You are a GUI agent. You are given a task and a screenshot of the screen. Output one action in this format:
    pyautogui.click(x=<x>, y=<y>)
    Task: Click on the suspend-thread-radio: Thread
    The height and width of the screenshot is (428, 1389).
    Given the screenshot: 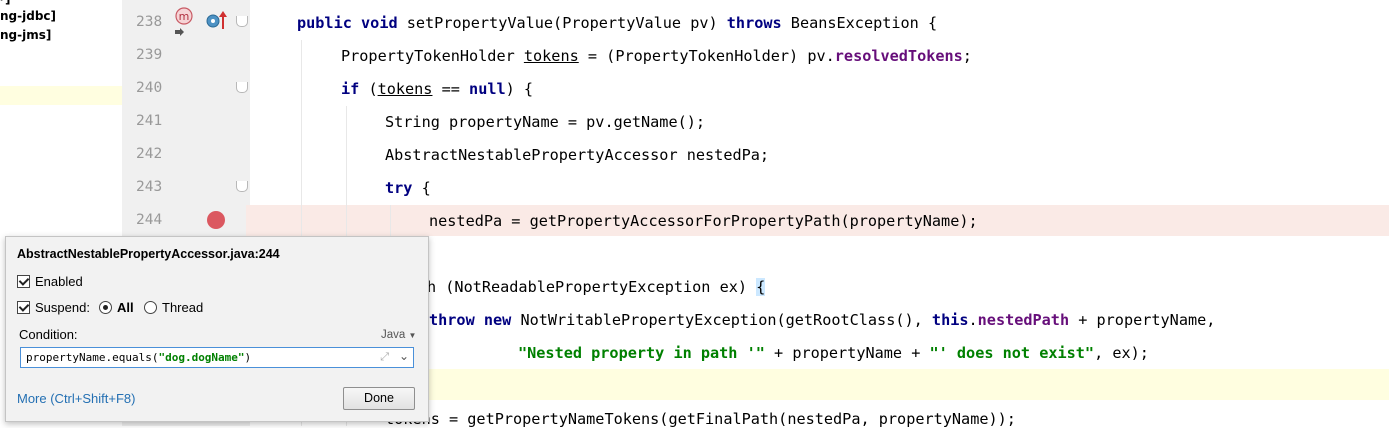 What is the action you would take?
    pyautogui.click(x=173, y=307)
    